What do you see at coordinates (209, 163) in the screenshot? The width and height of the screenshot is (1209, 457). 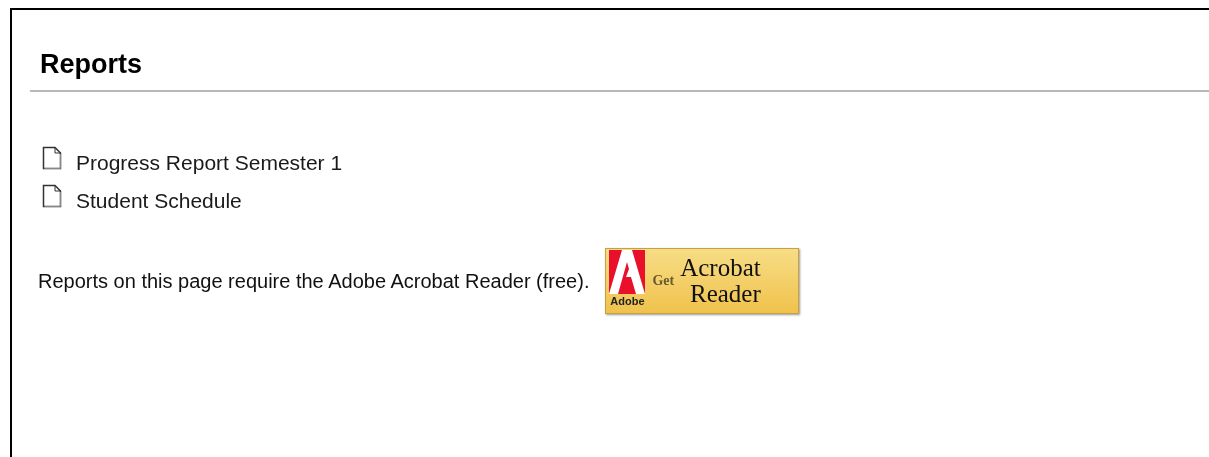 I see `report-link: Progress Report Semester 1` at bounding box center [209, 163].